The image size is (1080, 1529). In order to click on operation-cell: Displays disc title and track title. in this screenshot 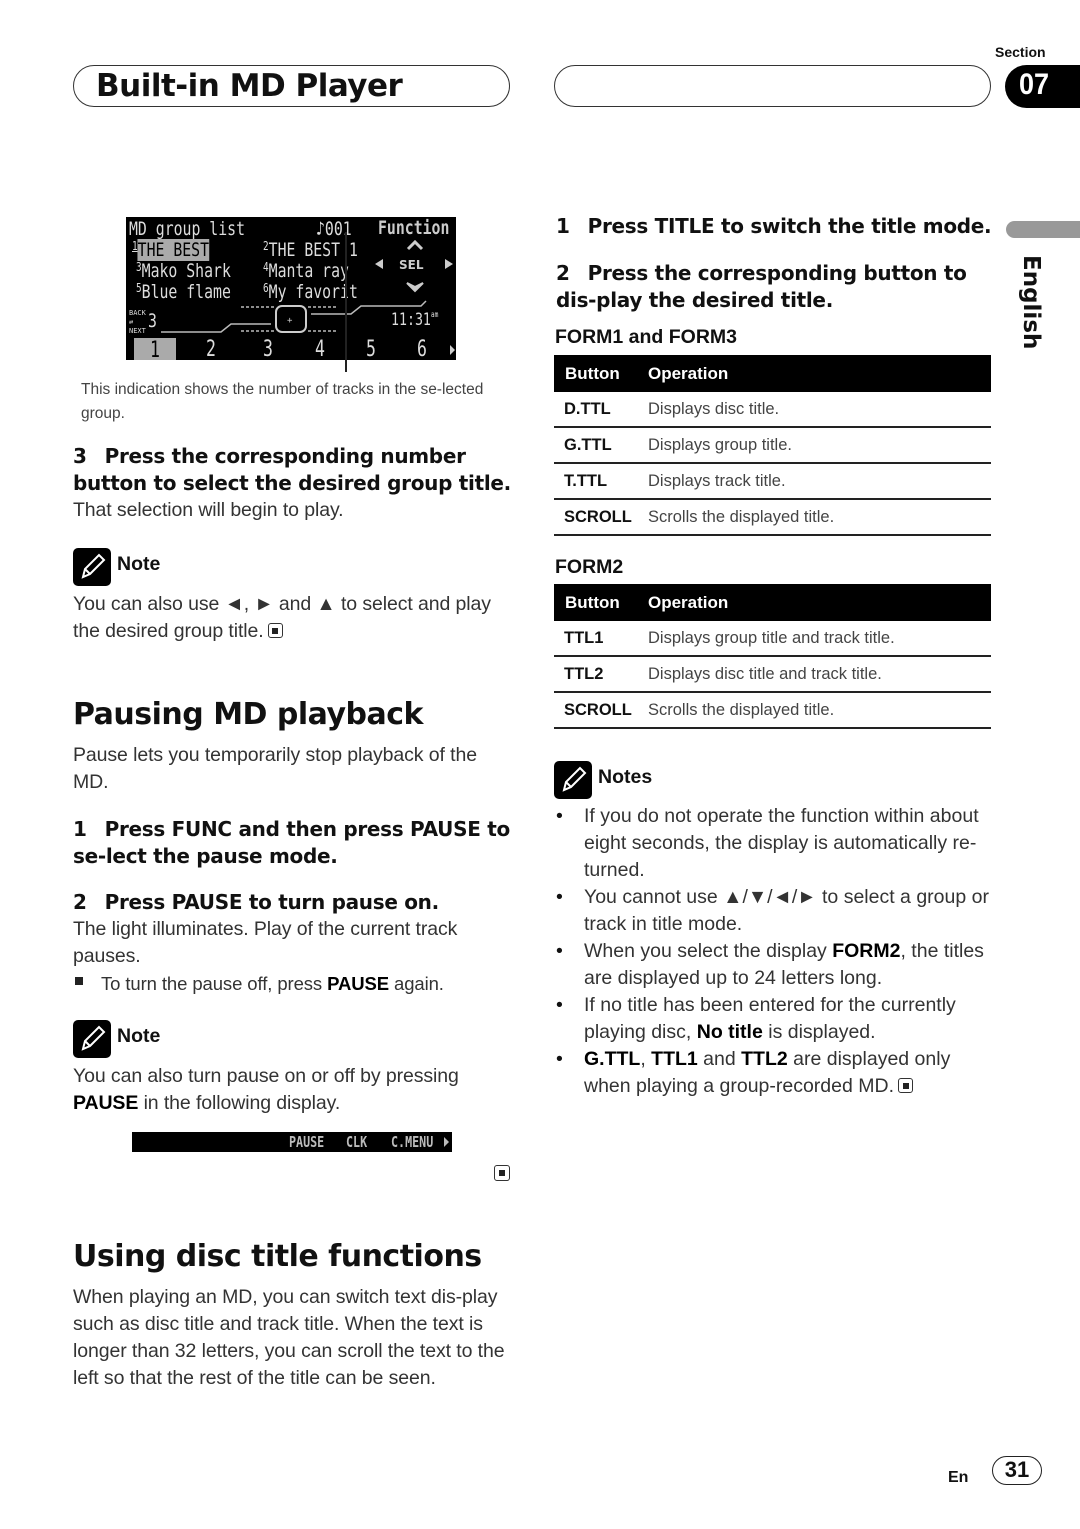, I will do `click(814, 674)`.